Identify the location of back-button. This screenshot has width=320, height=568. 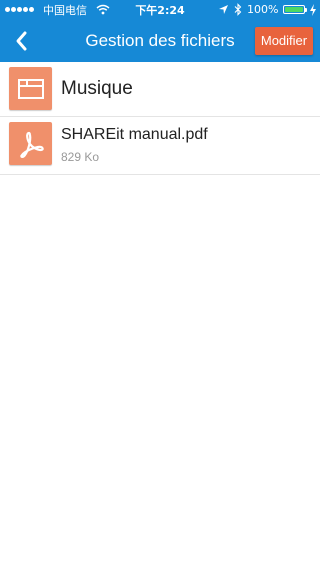
(22, 41).